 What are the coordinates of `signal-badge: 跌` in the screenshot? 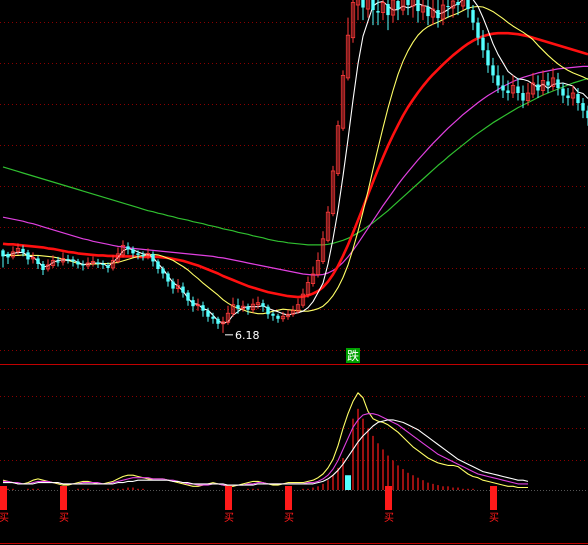 It's located at (353, 355).